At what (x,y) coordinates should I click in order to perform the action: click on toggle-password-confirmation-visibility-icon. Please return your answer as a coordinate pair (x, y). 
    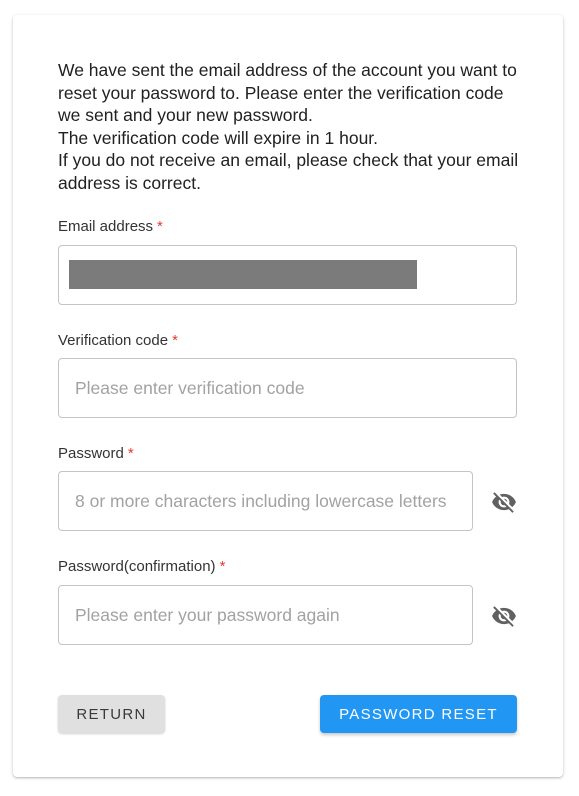
    Looking at the image, I should click on (504, 616).